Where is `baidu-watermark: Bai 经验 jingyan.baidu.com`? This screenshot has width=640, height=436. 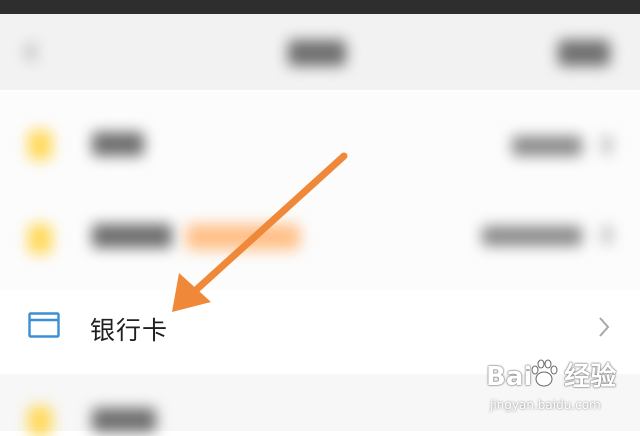 baidu-watermark: Bai 经验 jingyan.baidu.com is located at coordinates (561, 387).